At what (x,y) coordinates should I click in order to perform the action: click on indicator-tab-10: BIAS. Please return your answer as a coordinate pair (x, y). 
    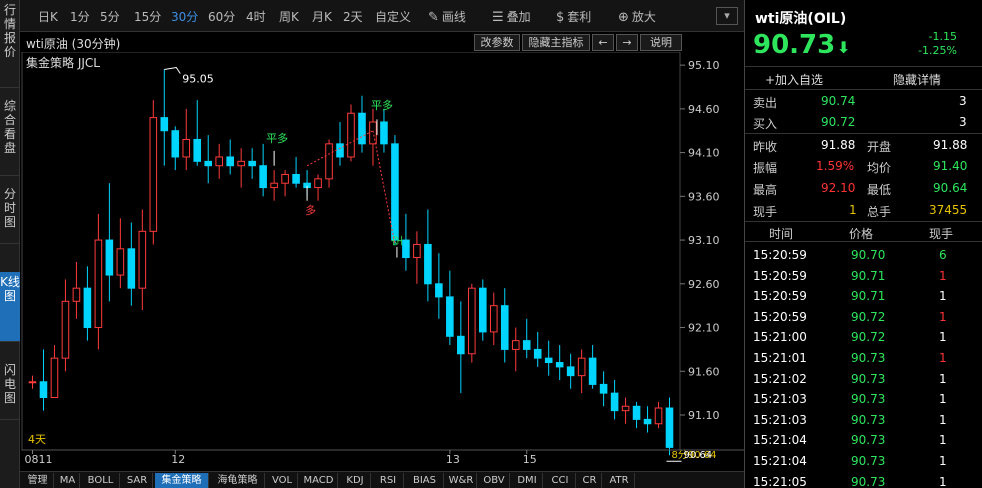
    Looking at the image, I should click on (425, 480).